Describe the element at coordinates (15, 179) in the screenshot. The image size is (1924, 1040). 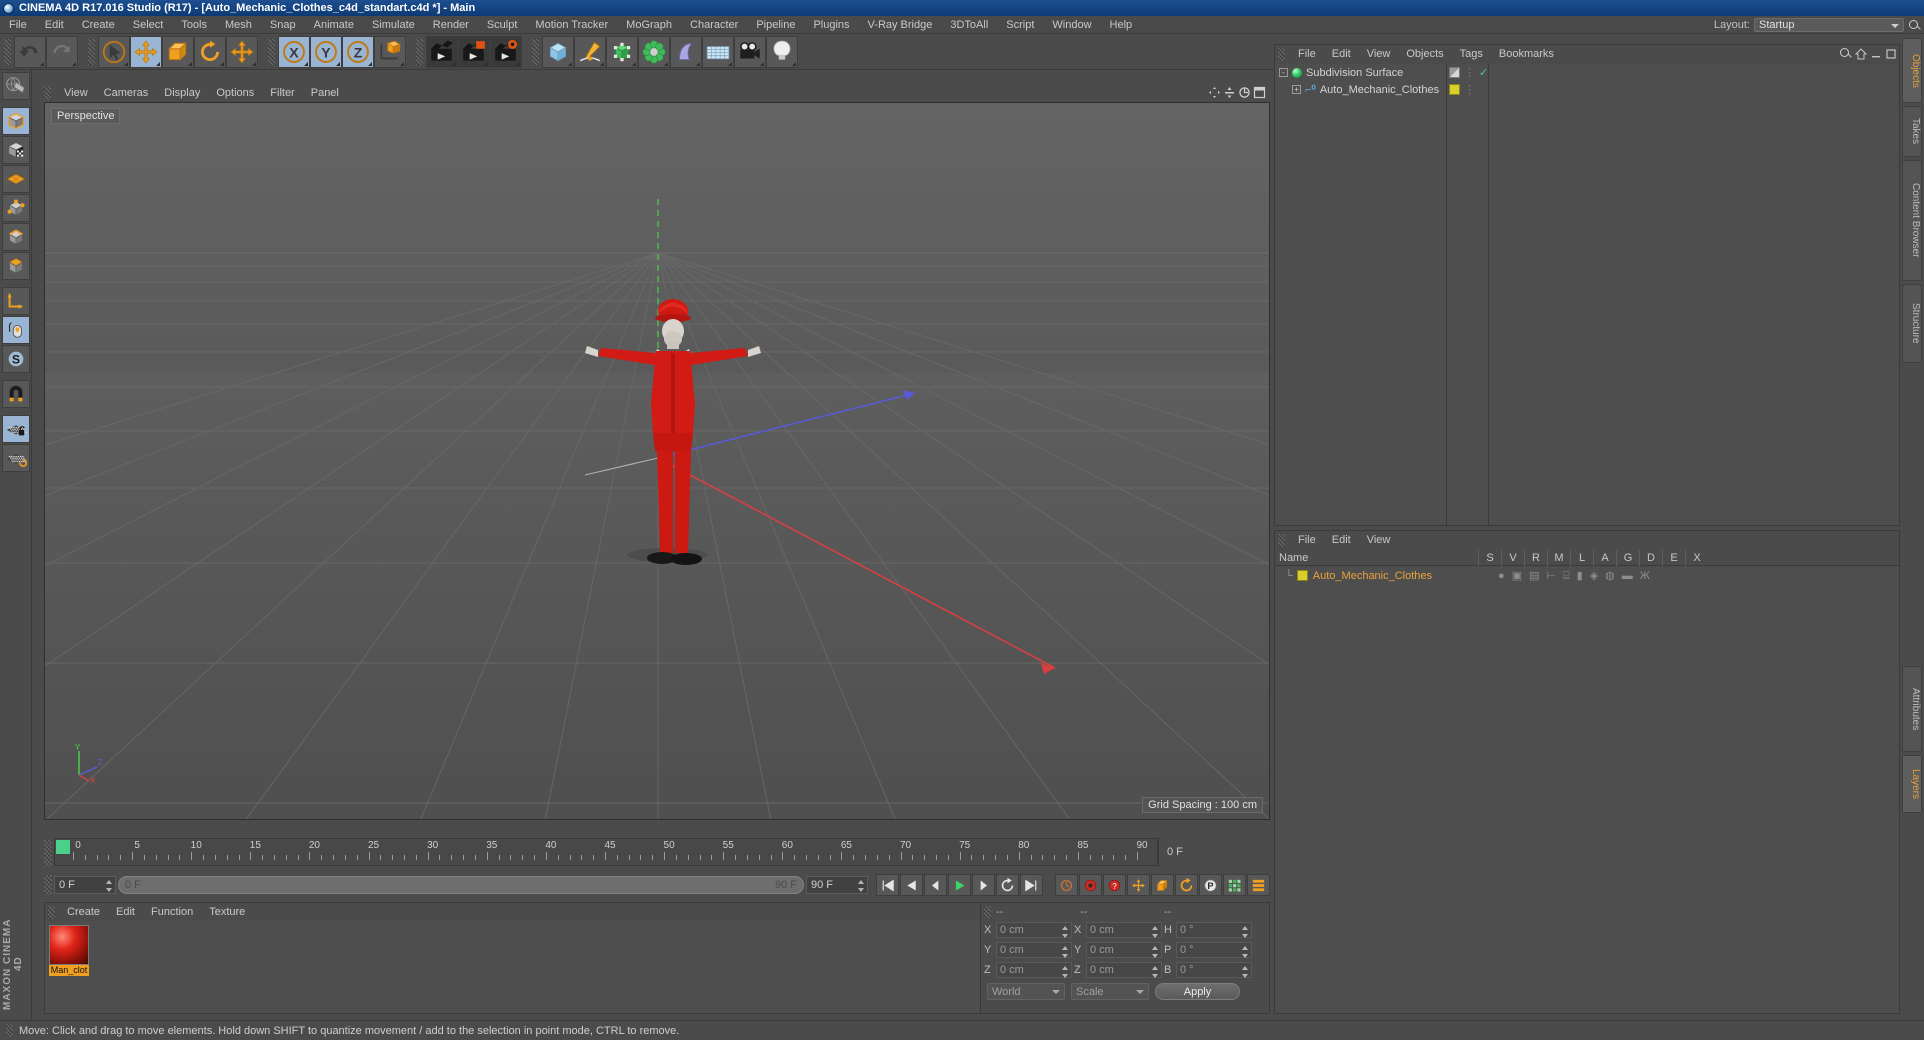
I see `polygon-mode-button` at that location.